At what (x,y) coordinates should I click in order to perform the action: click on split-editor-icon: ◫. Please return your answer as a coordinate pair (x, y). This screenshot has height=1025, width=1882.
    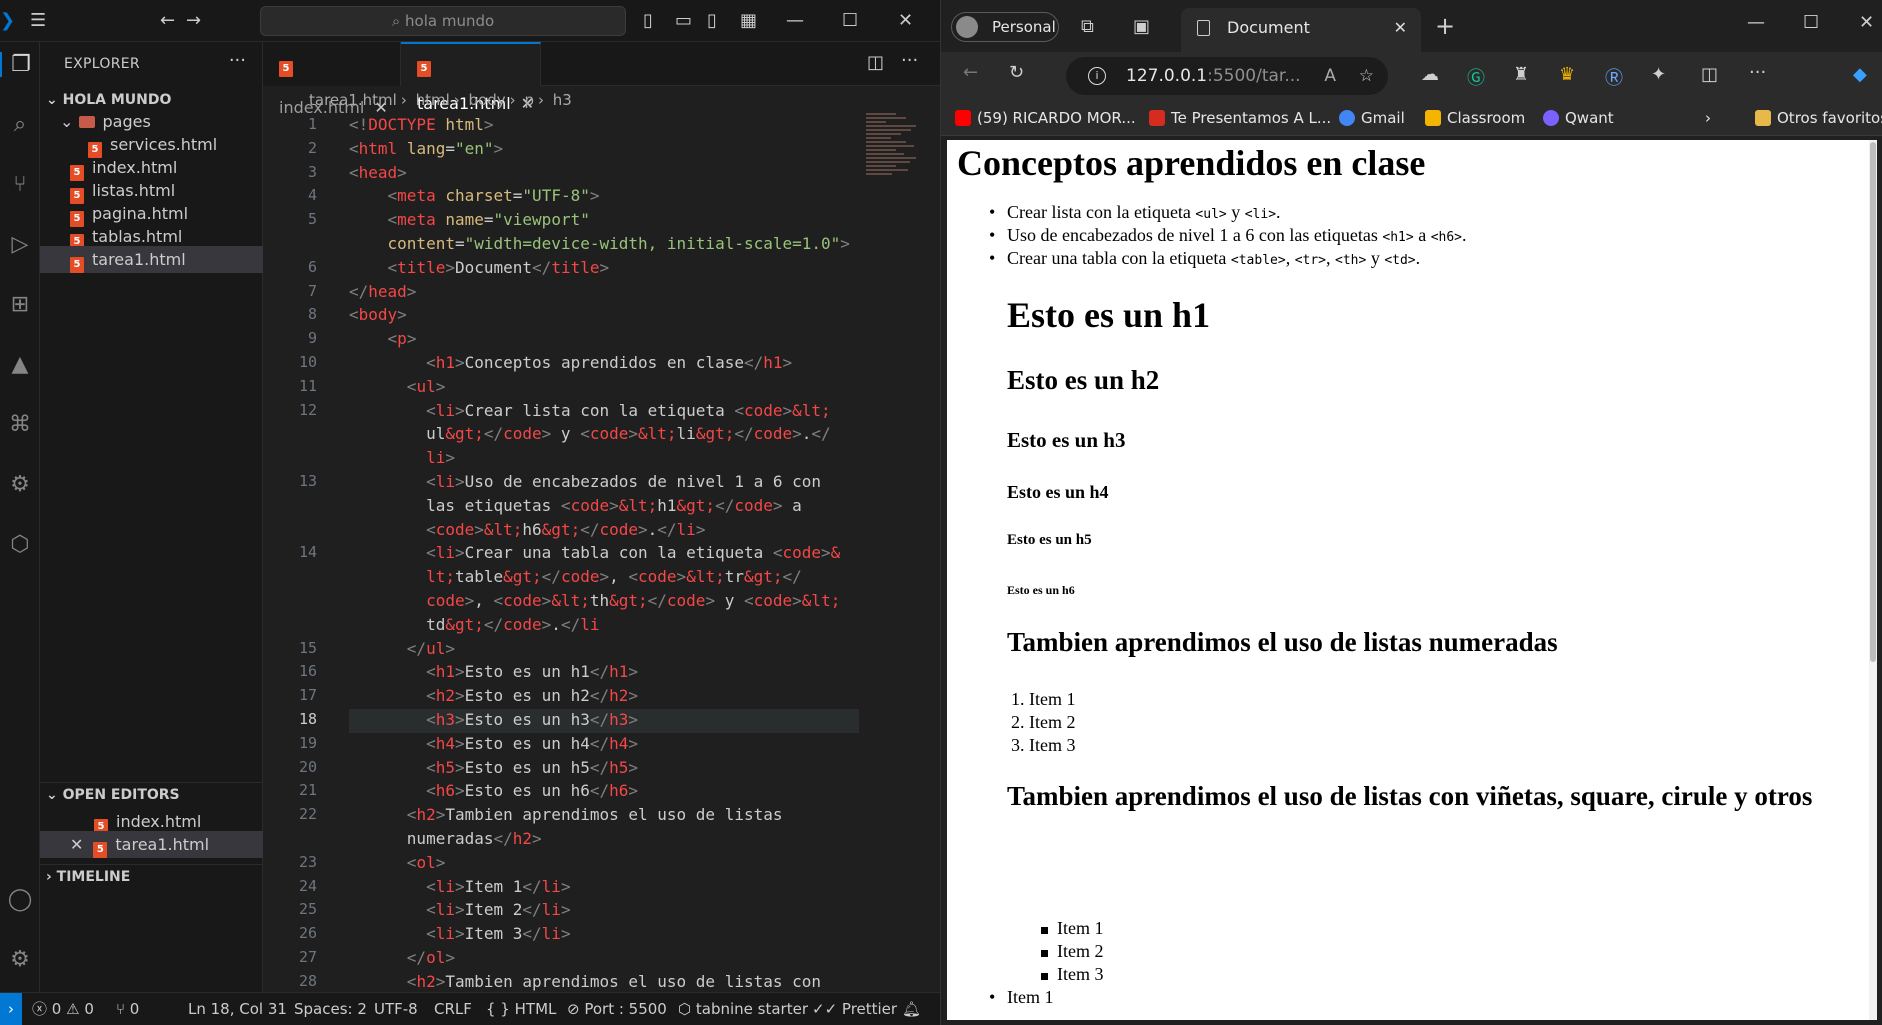
    Looking at the image, I should click on (875, 62).